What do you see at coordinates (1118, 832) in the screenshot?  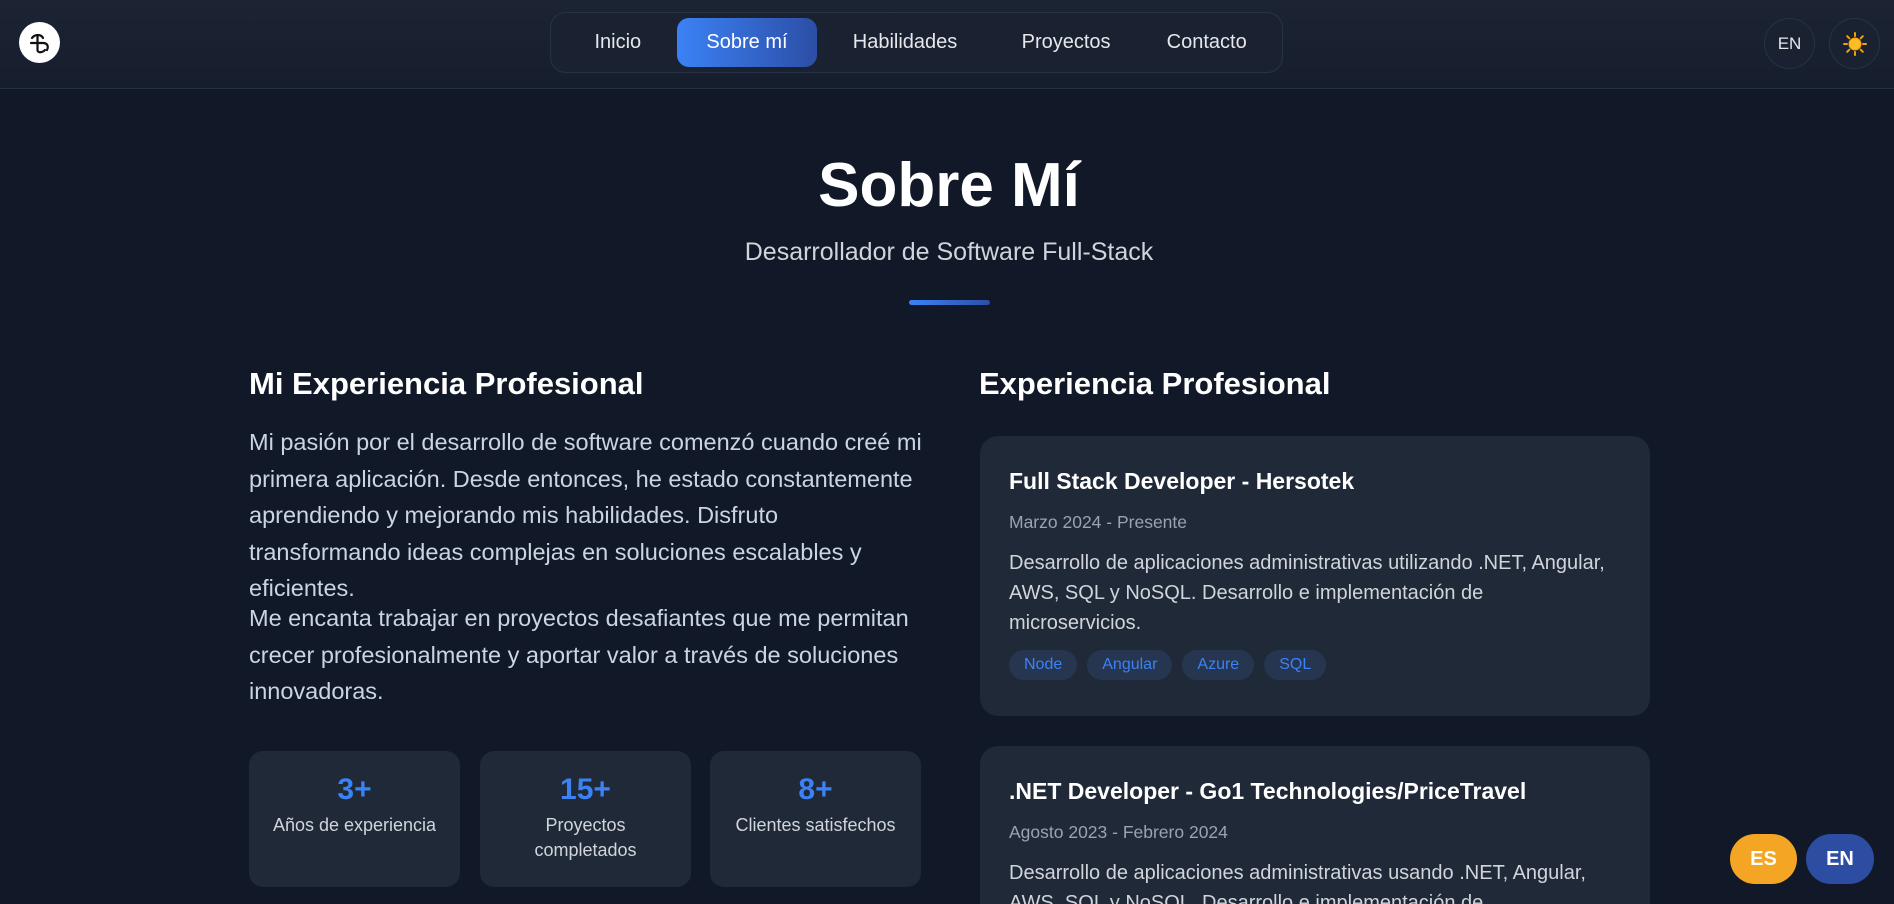 I see `experience-date: Agosto 2023 - Febrero 2024` at bounding box center [1118, 832].